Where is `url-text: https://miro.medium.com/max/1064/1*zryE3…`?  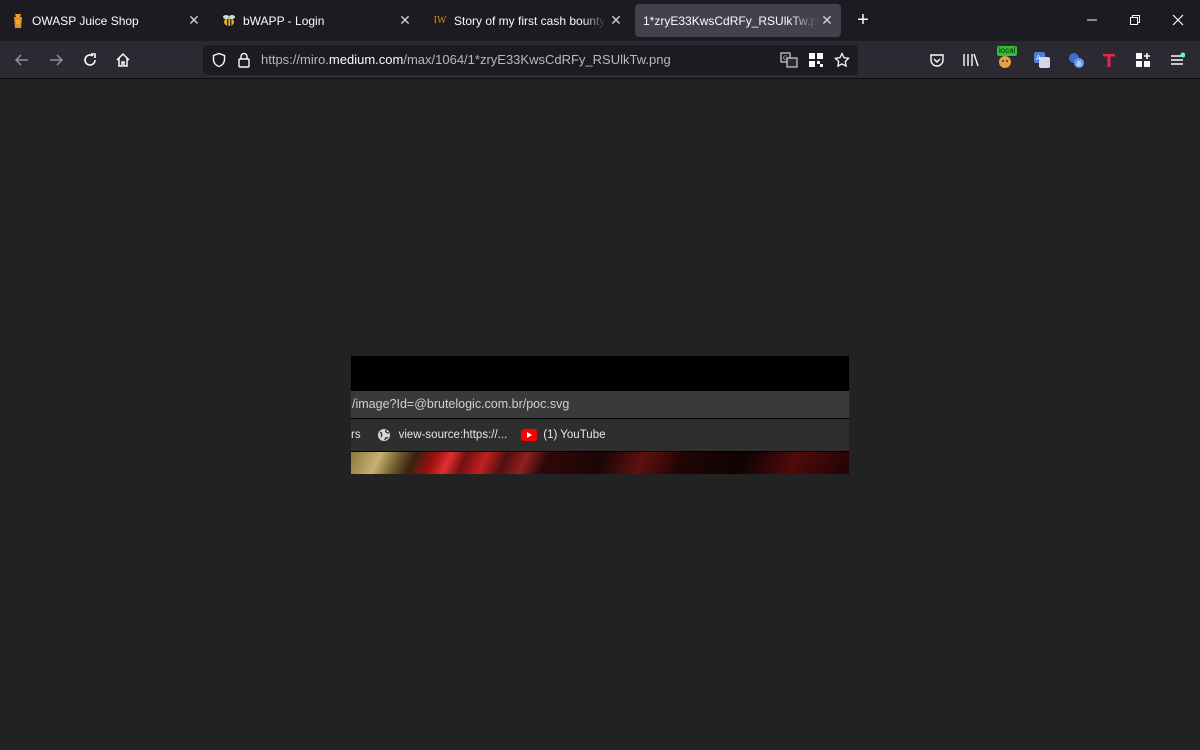 url-text: https://miro.medium.com/max/1064/1*zryE3… is located at coordinates (466, 60).